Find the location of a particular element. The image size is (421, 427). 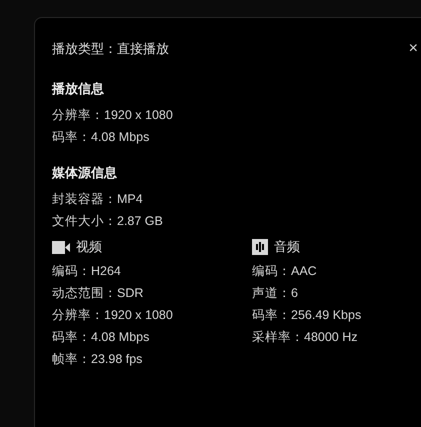

info-line: 编码：AAC is located at coordinates (285, 271).